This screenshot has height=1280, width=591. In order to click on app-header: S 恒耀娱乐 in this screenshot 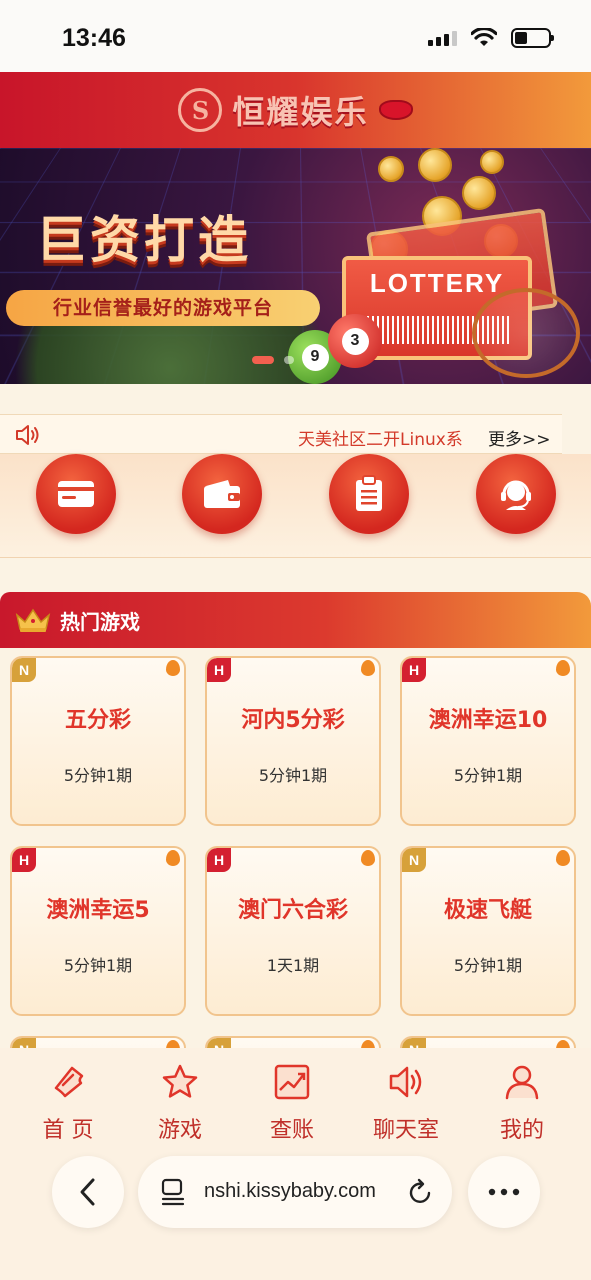, I will do `click(295, 110)`.